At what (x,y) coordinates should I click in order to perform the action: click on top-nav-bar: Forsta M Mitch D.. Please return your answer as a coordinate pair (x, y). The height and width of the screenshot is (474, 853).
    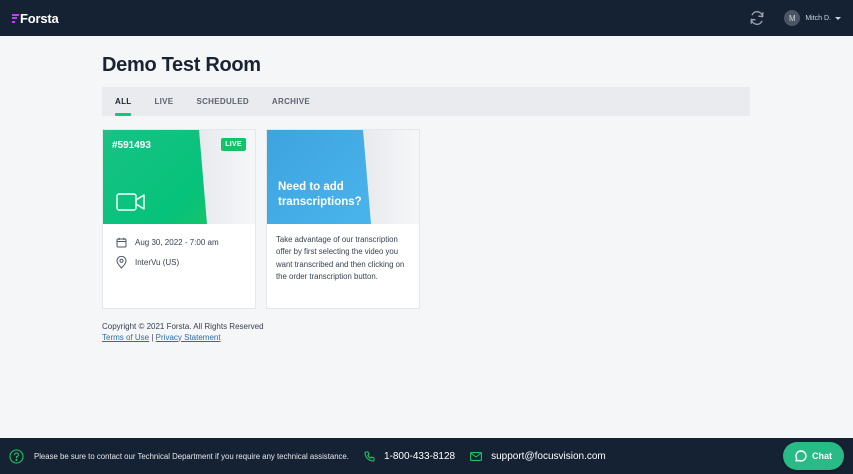
    Looking at the image, I should click on (426, 18).